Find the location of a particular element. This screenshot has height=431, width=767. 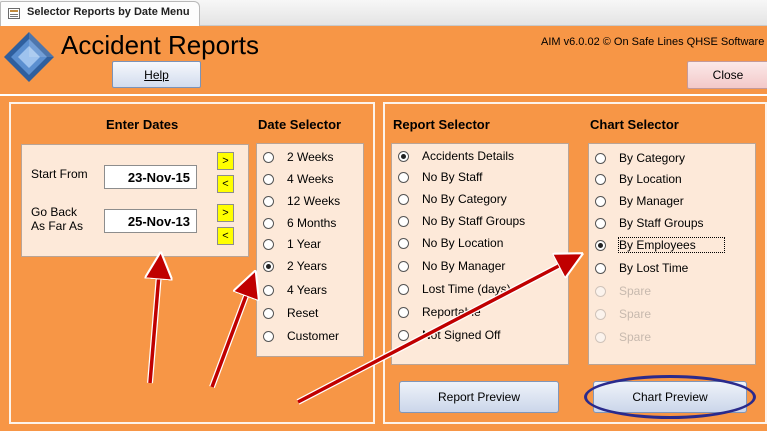

chart-option-label: By Manager is located at coordinates (651, 201).